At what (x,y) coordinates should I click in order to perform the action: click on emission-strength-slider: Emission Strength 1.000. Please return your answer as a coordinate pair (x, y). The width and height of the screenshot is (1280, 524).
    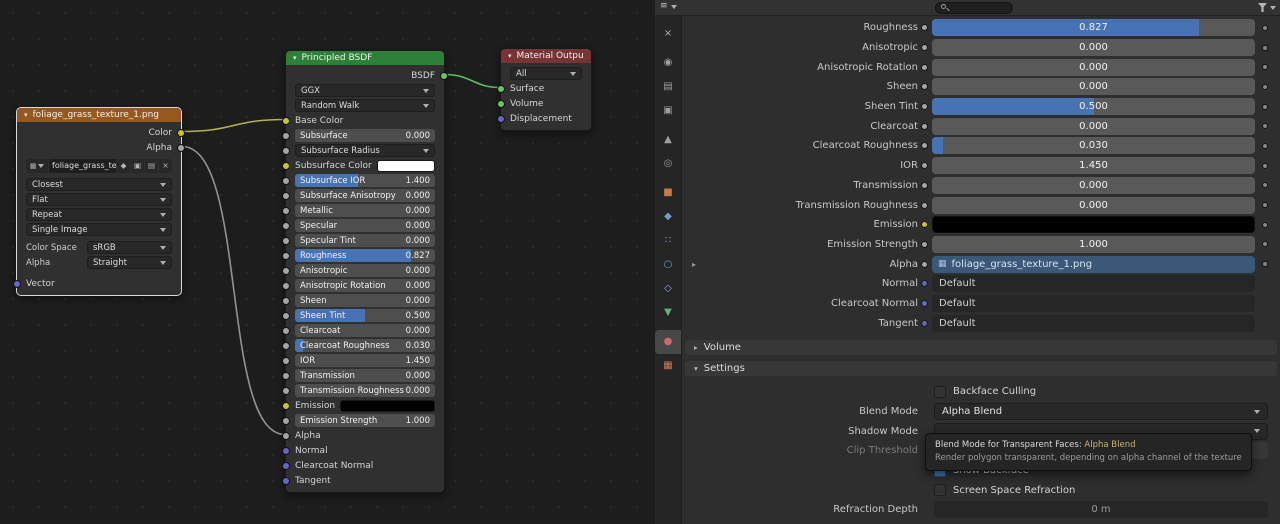
    Looking at the image, I should click on (365, 420).